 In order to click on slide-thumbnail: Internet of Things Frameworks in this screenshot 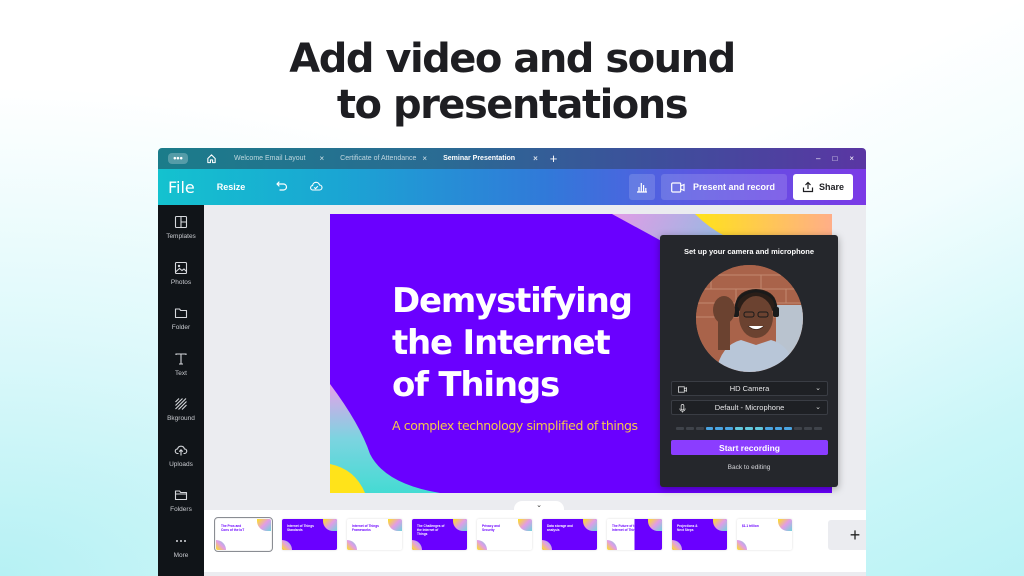, I will do `click(374, 534)`.